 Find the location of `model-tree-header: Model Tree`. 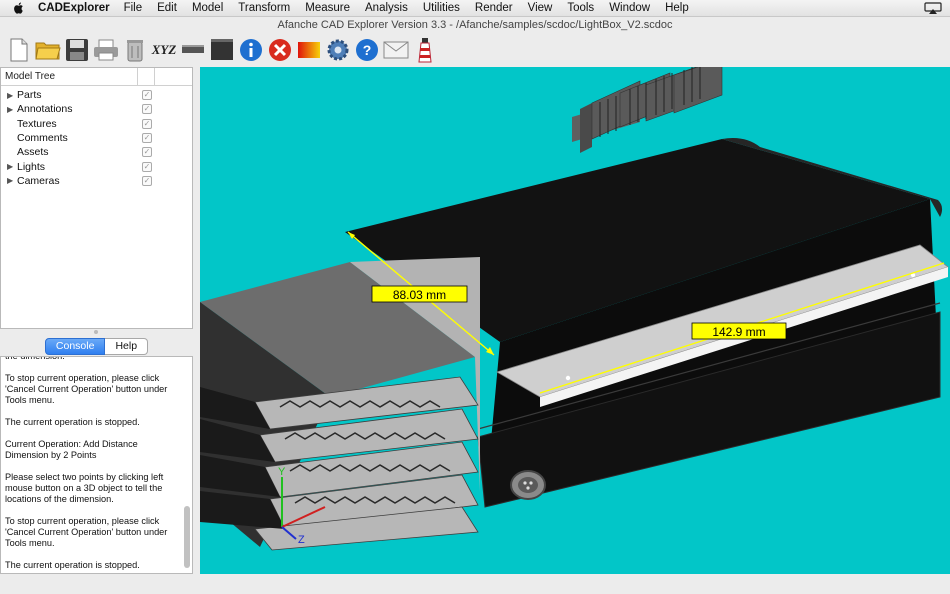

model-tree-header: Model Tree is located at coordinates (96, 77).